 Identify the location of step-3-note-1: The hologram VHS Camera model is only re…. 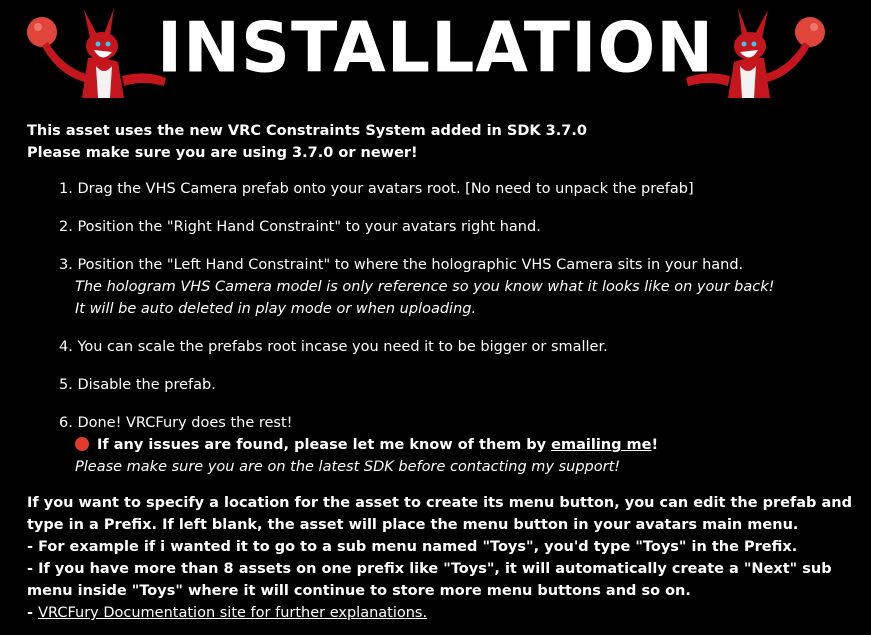
(425, 287).